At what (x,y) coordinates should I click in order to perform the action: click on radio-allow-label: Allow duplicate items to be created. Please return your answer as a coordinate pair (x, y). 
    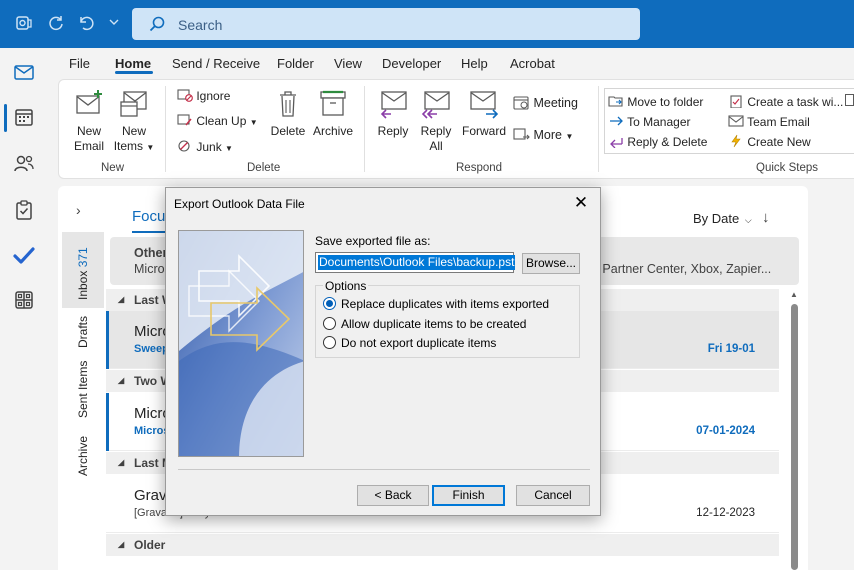
    Looking at the image, I should click on (434, 324).